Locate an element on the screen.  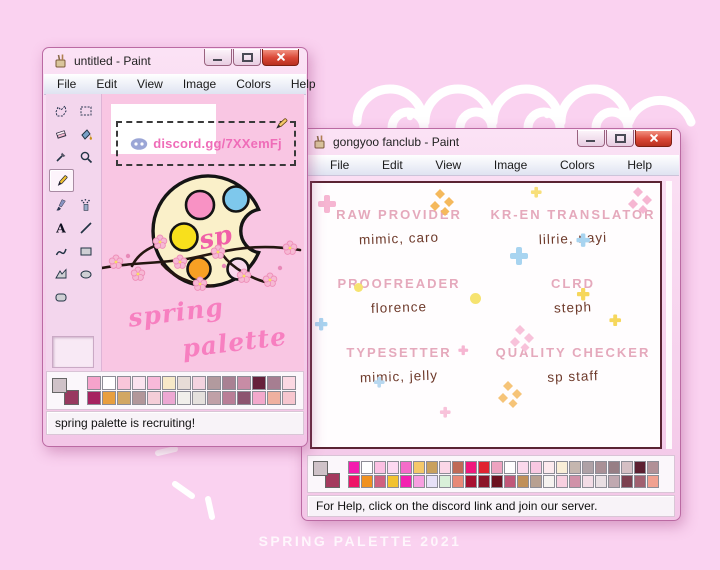
tool-text: A is located at coordinates (60, 227).